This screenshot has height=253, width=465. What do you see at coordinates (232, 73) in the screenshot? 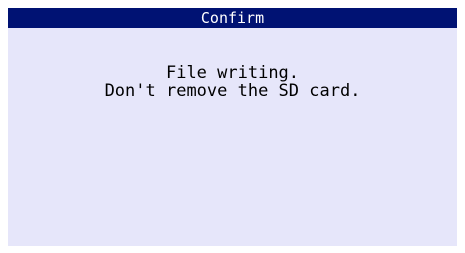
I see `message-line-1: File writing.` at bounding box center [232, 73].